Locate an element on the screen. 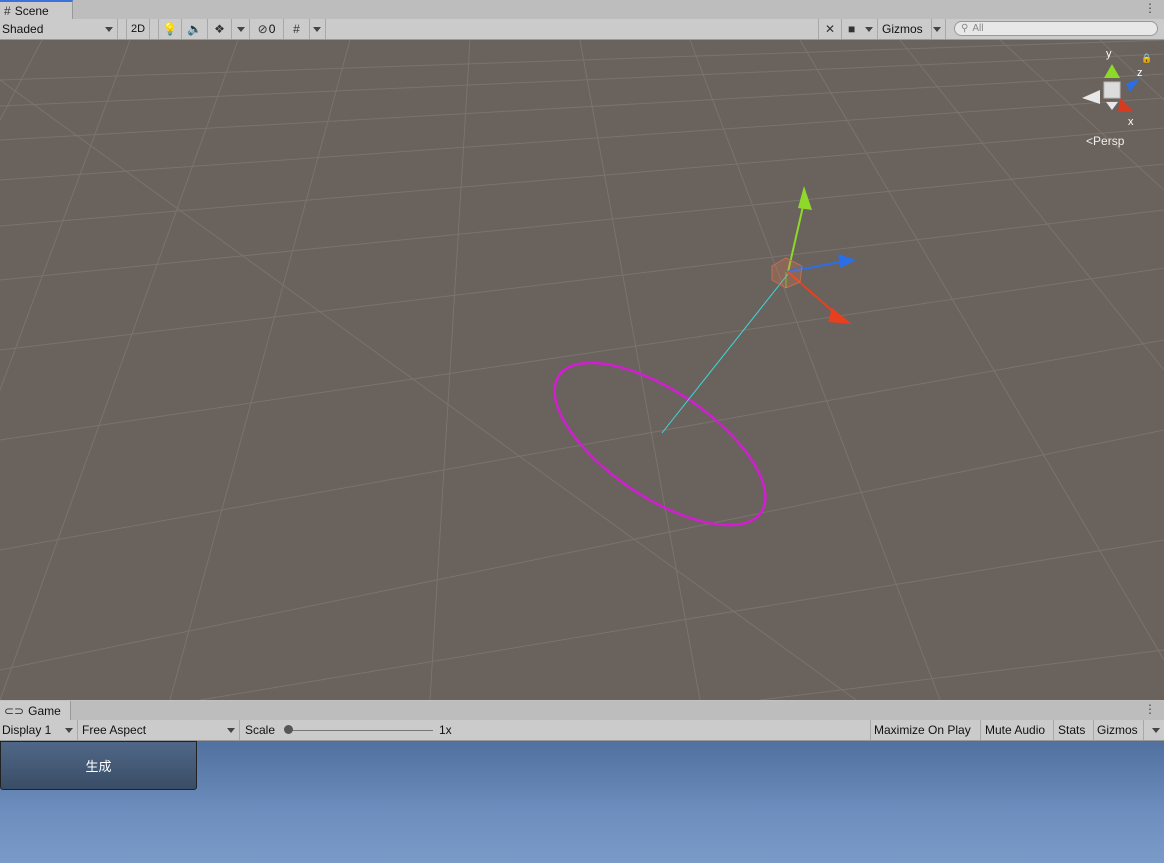 This screenshot has height=863, width=1164. stats-toggle: Stats is located at coordinates (1074, 730).